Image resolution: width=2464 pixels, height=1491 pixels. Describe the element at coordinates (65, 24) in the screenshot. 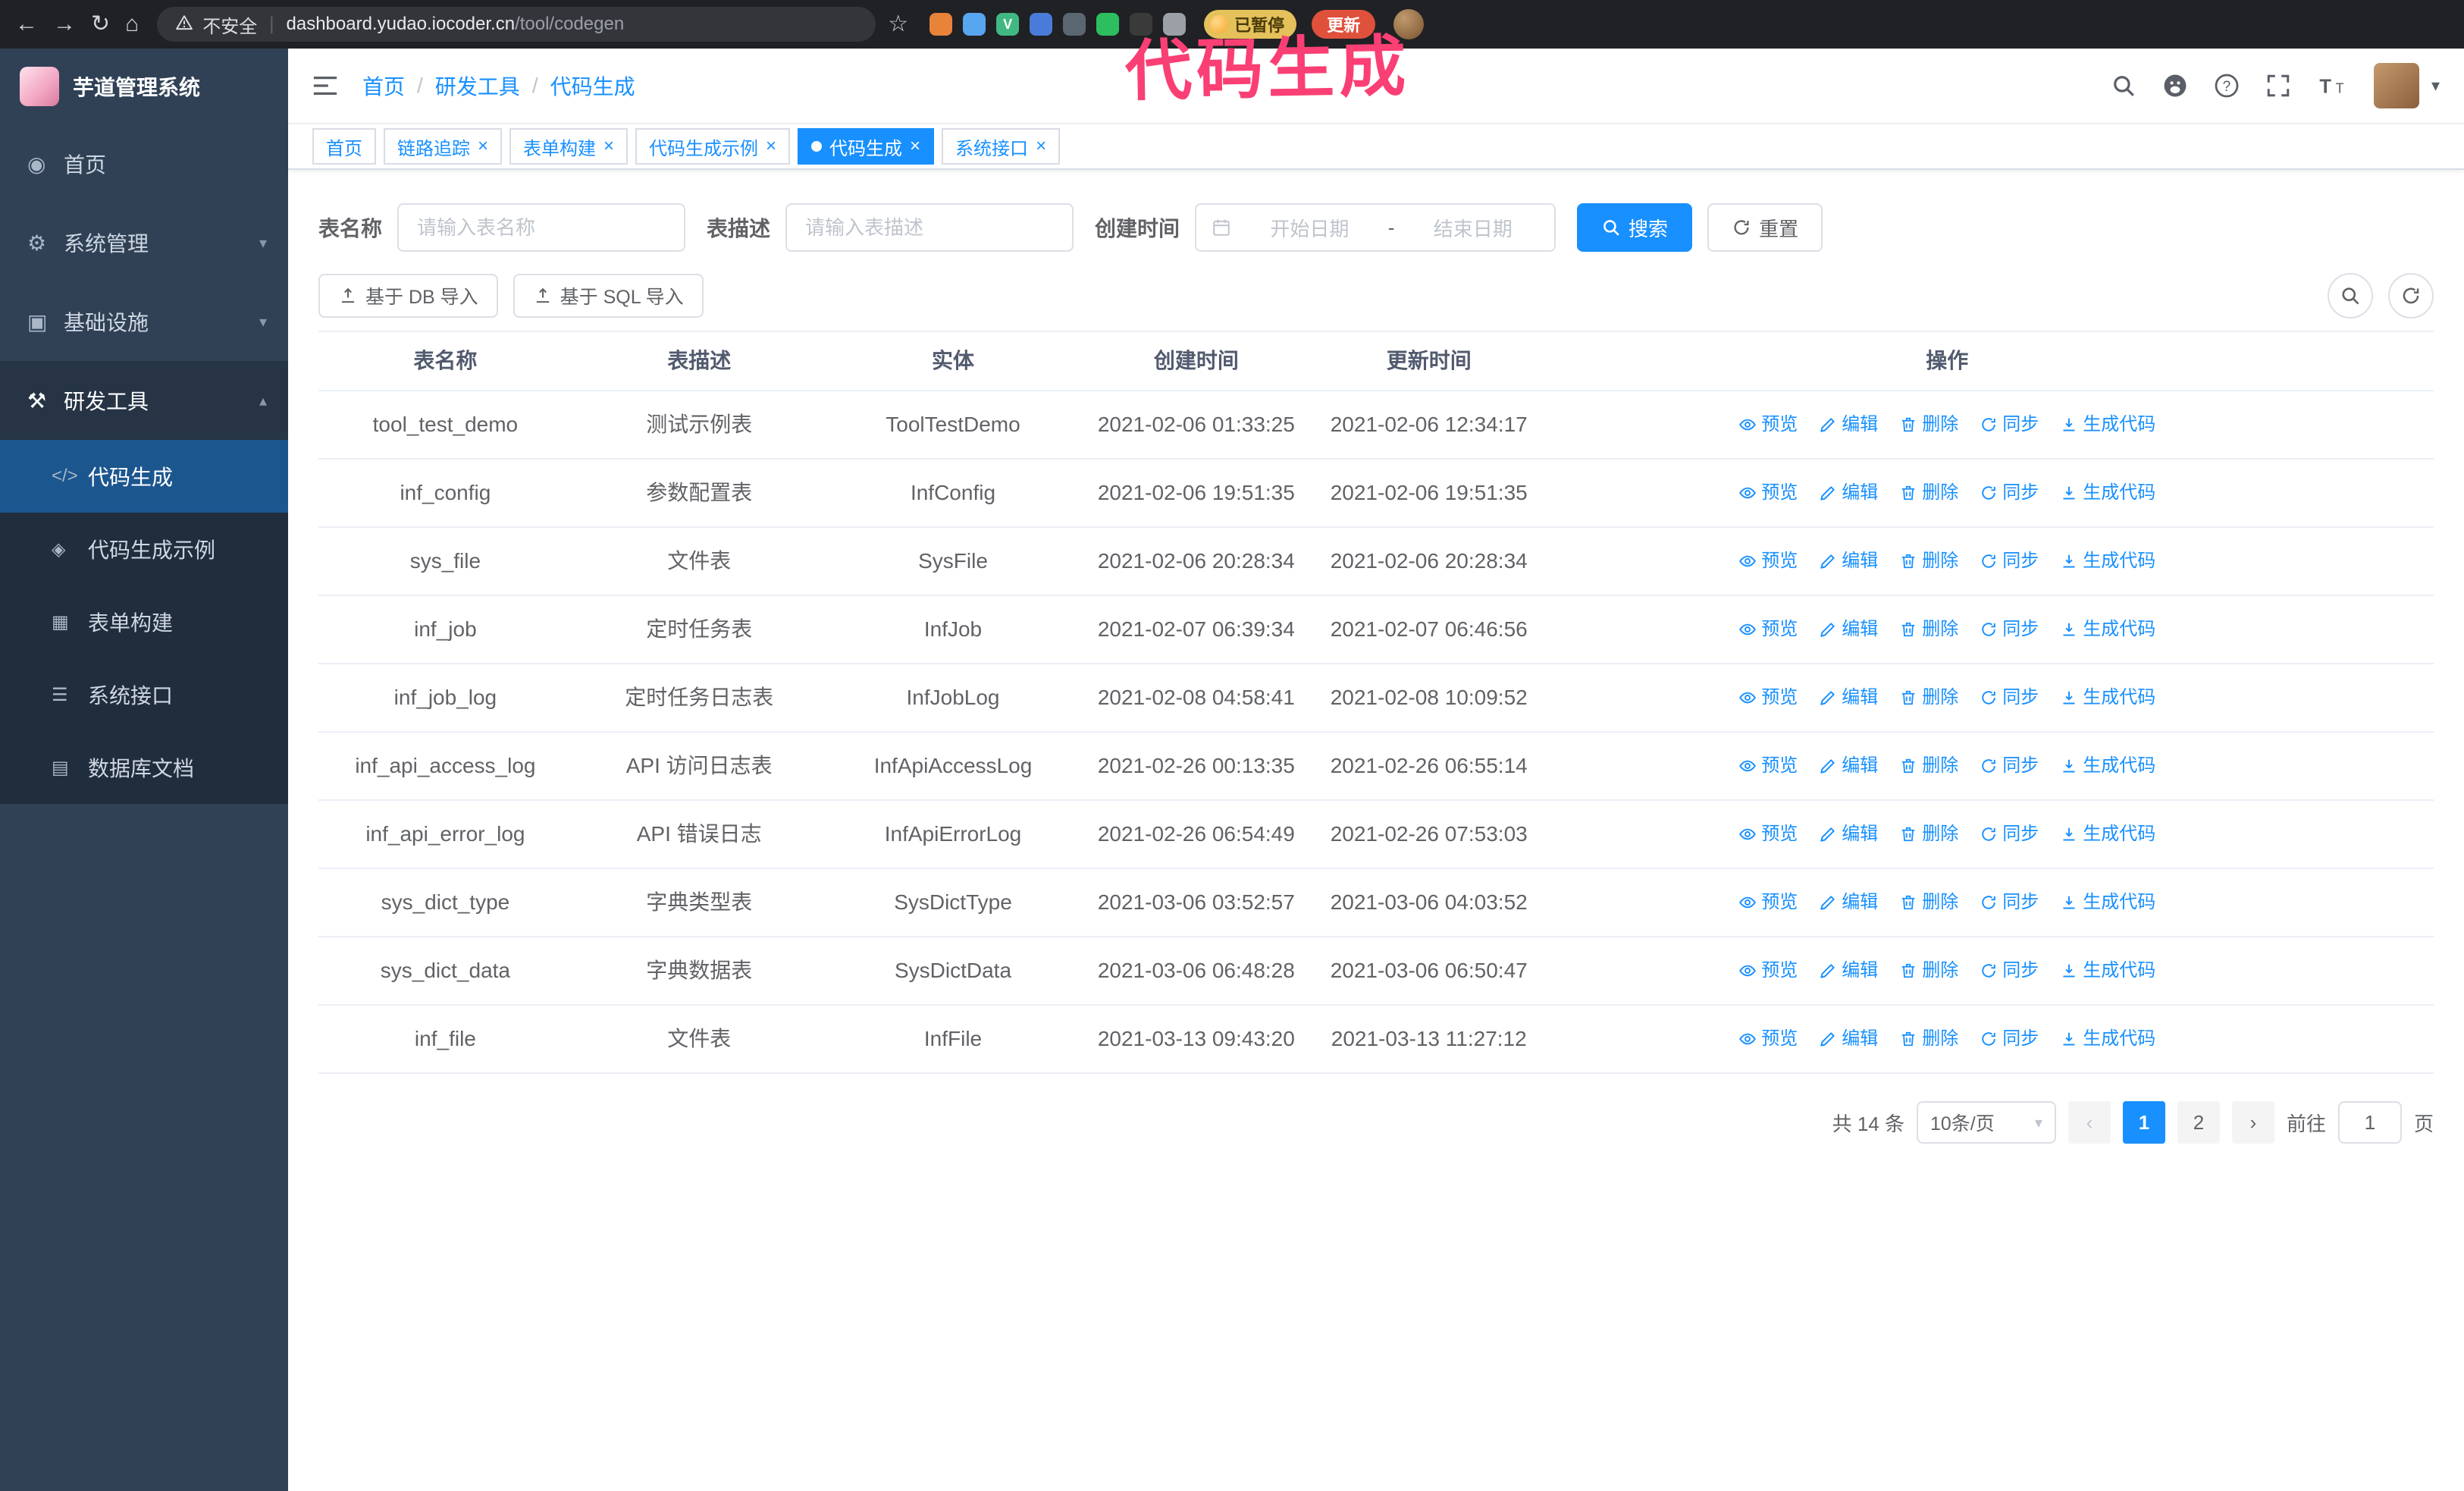

I see `forward-button: →` at that location.